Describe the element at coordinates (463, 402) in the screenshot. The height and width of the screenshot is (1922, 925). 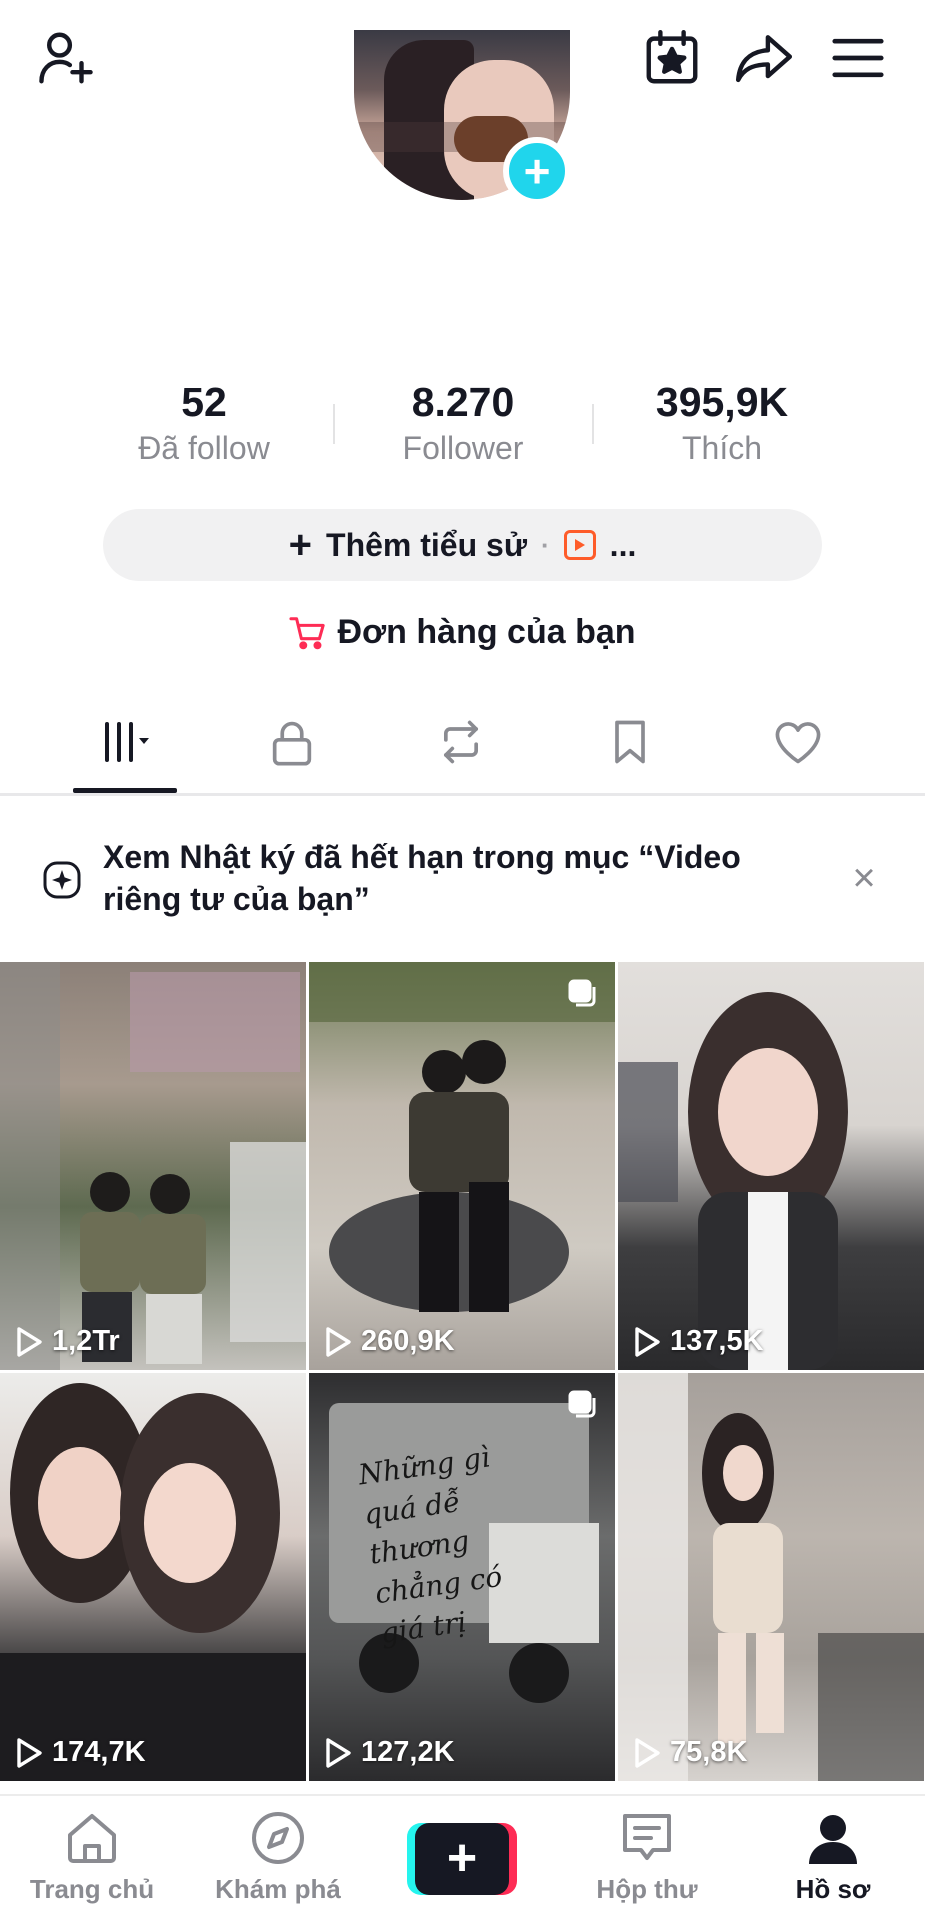
I see `followers-count: 8.270` at that location.